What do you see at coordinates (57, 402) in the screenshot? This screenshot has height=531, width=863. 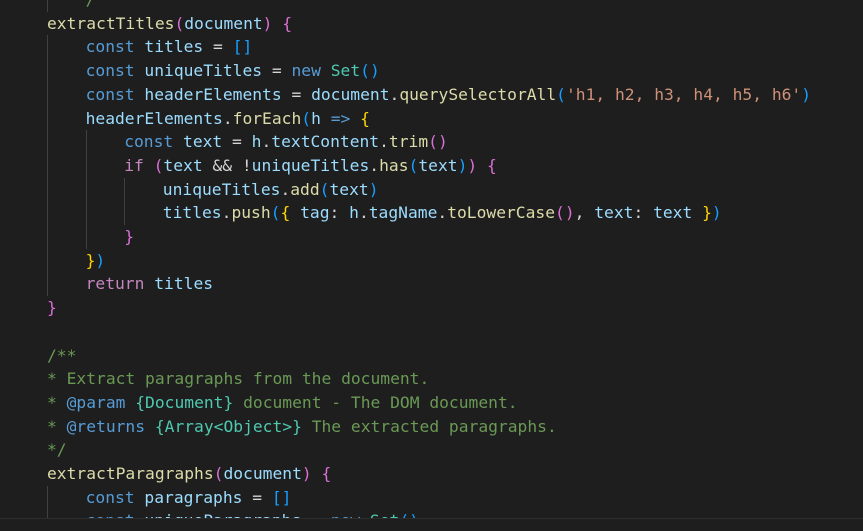 I see `code-token: *` at bounding box center [57, 402].